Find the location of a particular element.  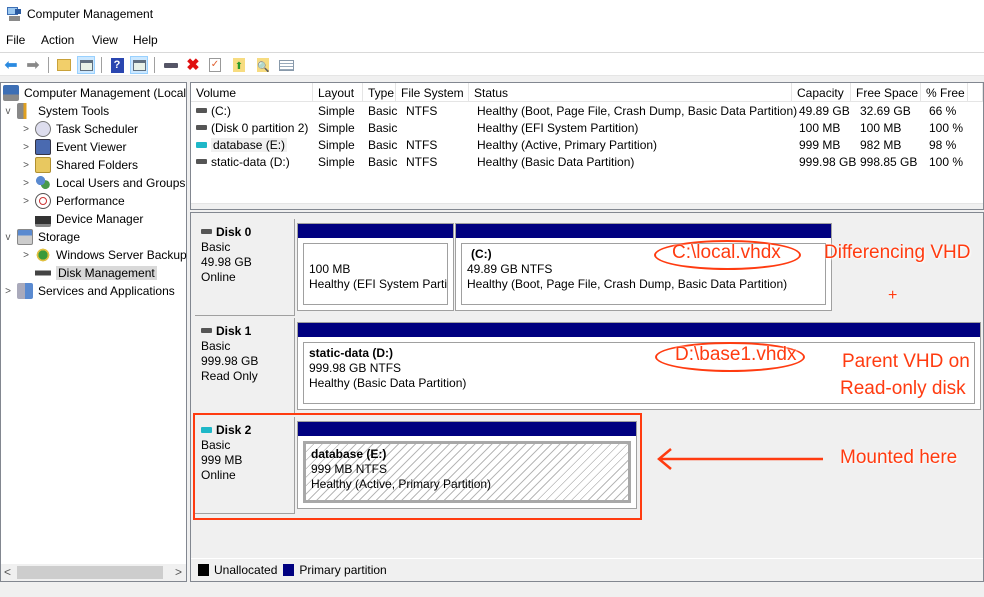

connect-button is located at coordinates (171, 65).